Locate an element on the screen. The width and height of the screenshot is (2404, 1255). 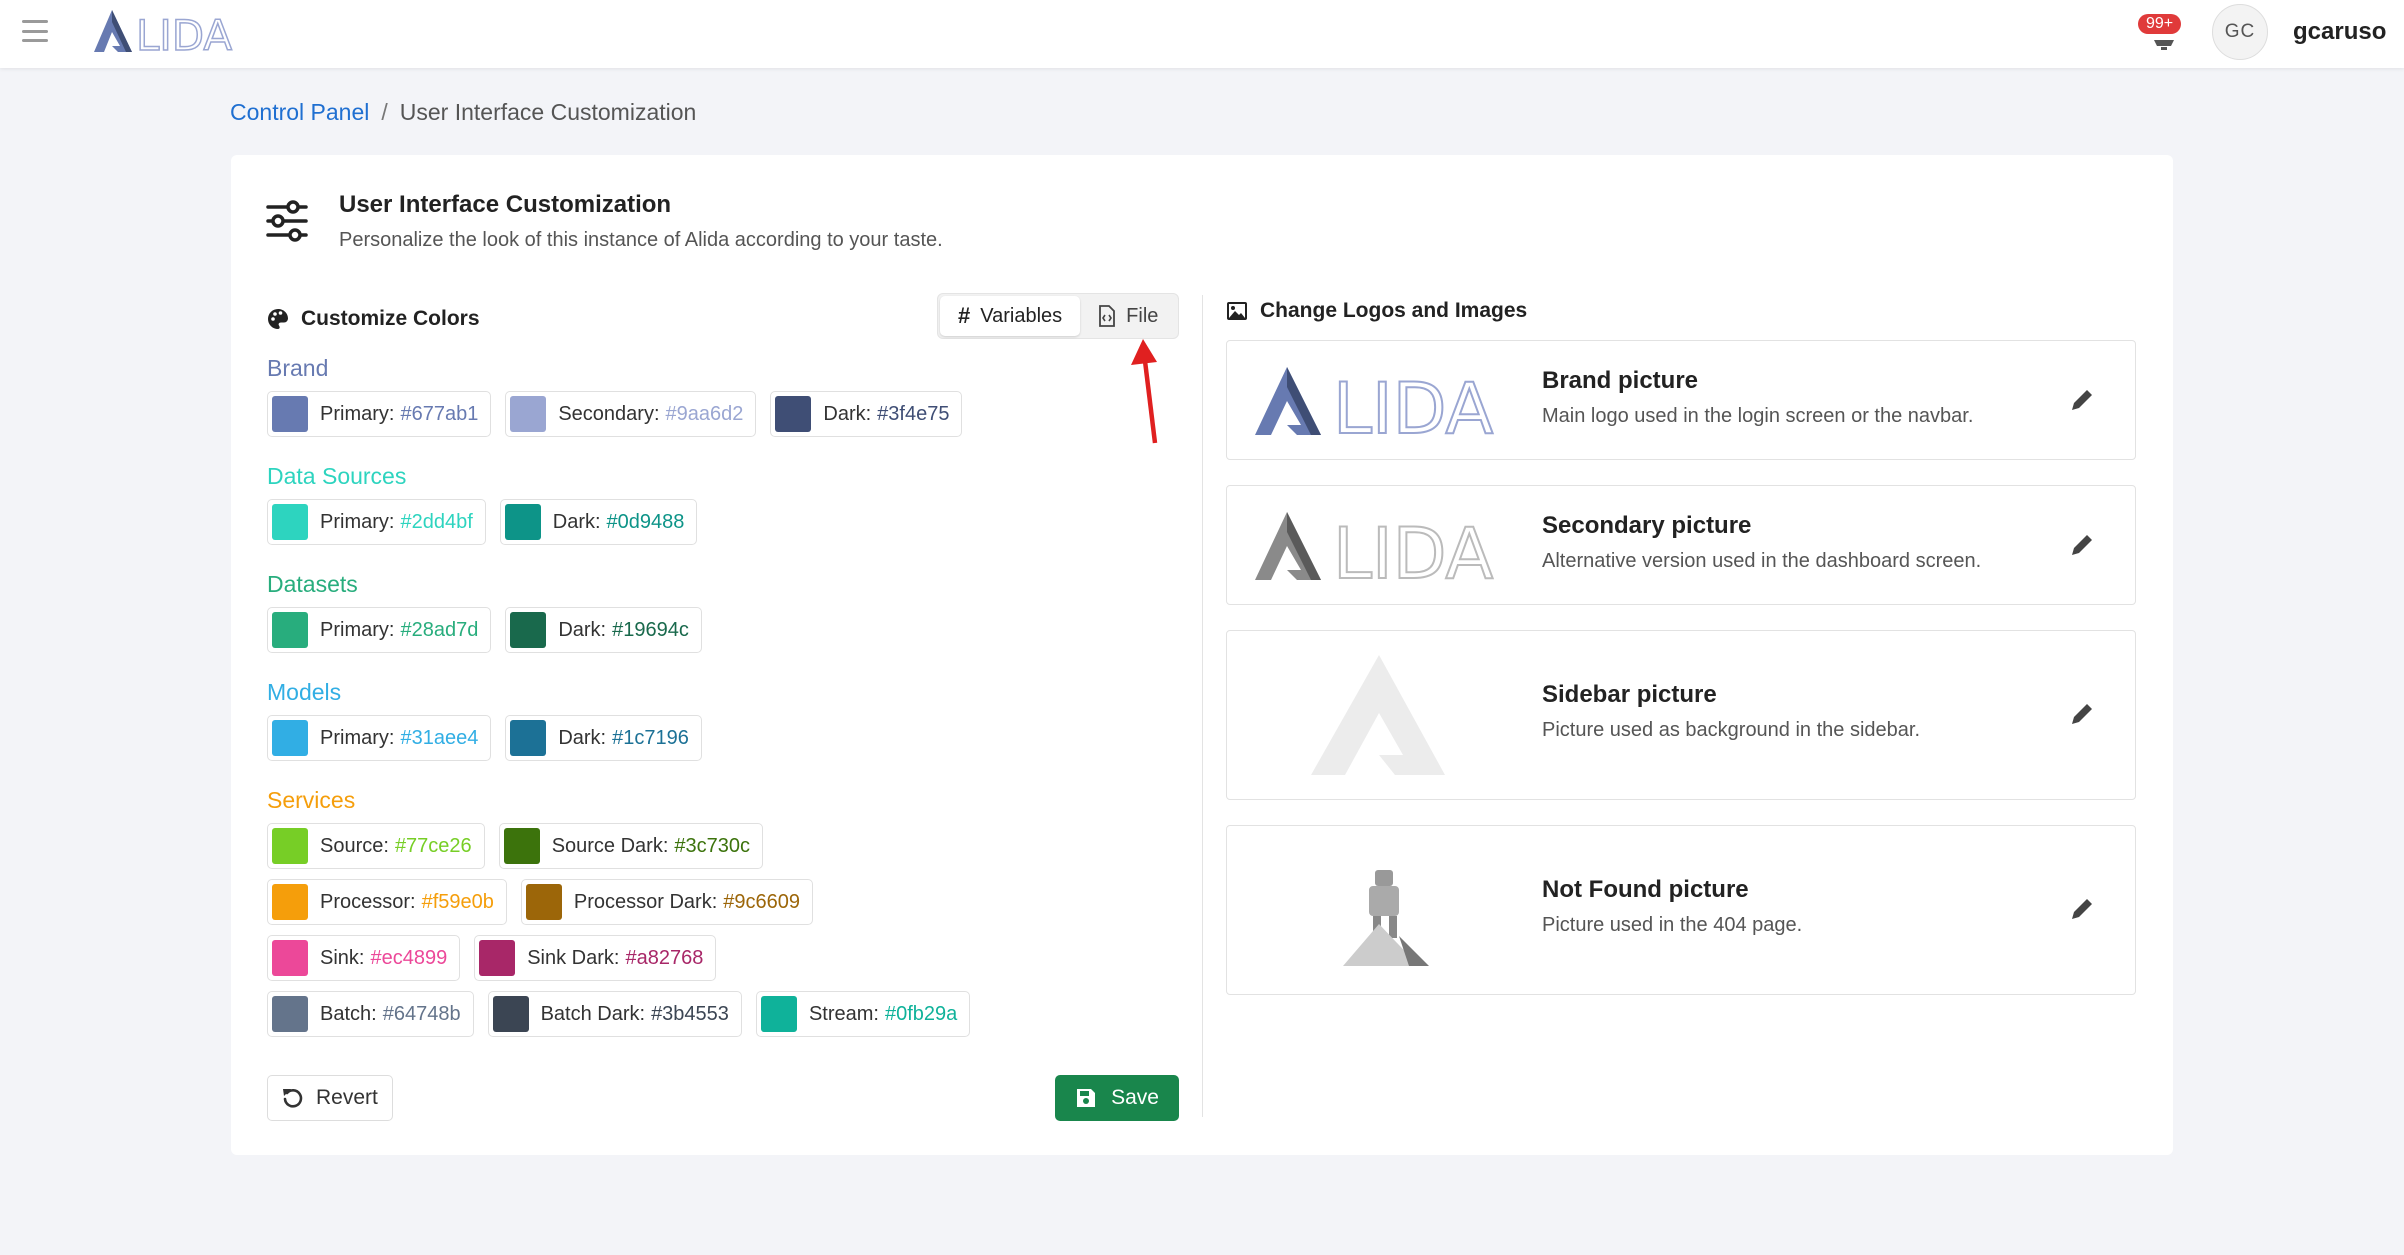
customize-colors-label: Customize Colors is located at coordinates (390, 318).